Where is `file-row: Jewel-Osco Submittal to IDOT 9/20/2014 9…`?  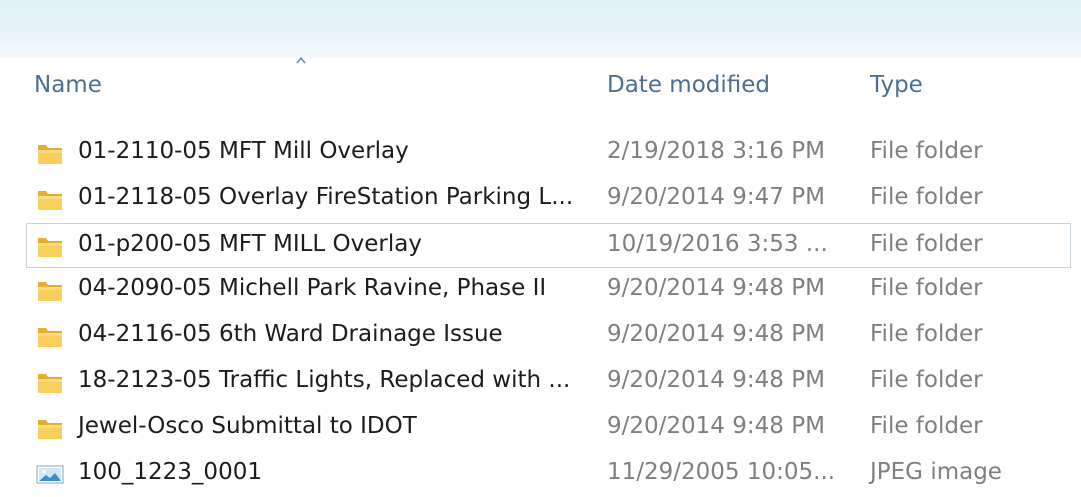 file-row: Jewel-Osco Submittal to IDOT 9/20/2014 9… is located at coordinates (540, 429).